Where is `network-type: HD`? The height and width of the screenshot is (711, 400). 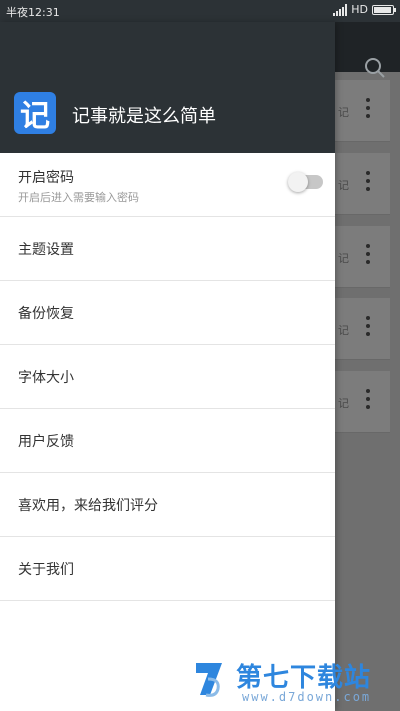 network-type: HD is located at coordinates (359, 9).